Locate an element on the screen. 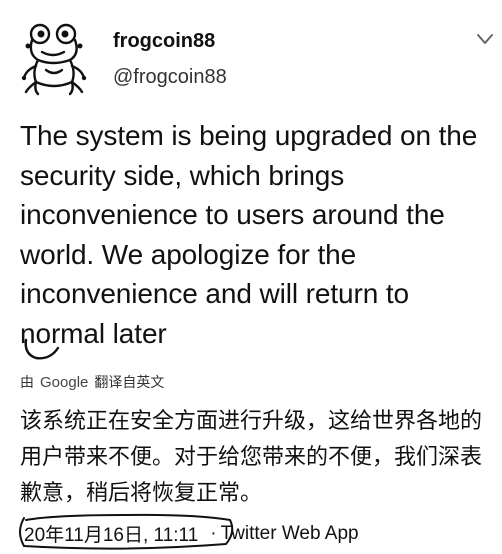 The width and height of the screenshot is (502, 554). avatar is located at coordinates (54, 58).